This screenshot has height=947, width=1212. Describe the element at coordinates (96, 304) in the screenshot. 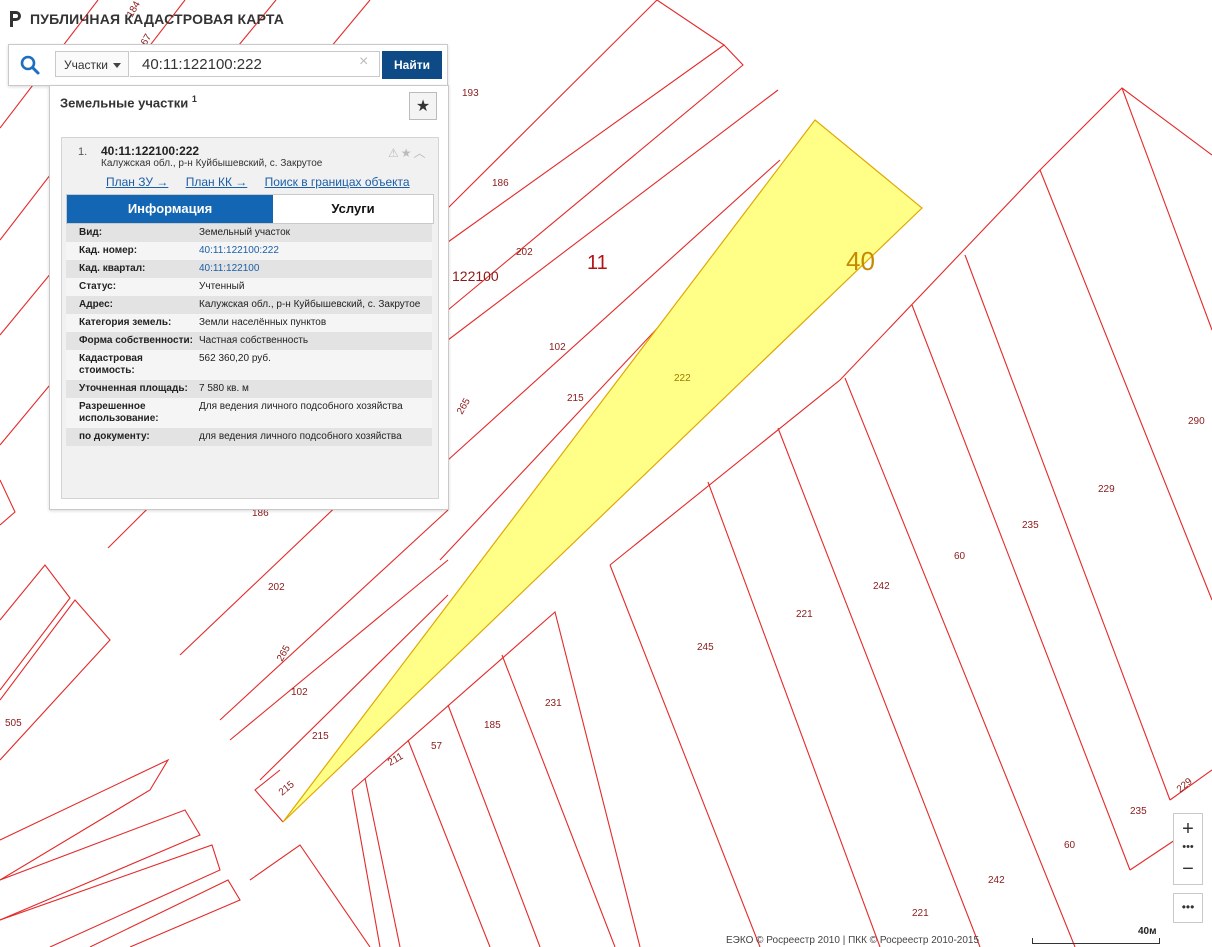

I see `attribute-key: Адрес:` at that location.